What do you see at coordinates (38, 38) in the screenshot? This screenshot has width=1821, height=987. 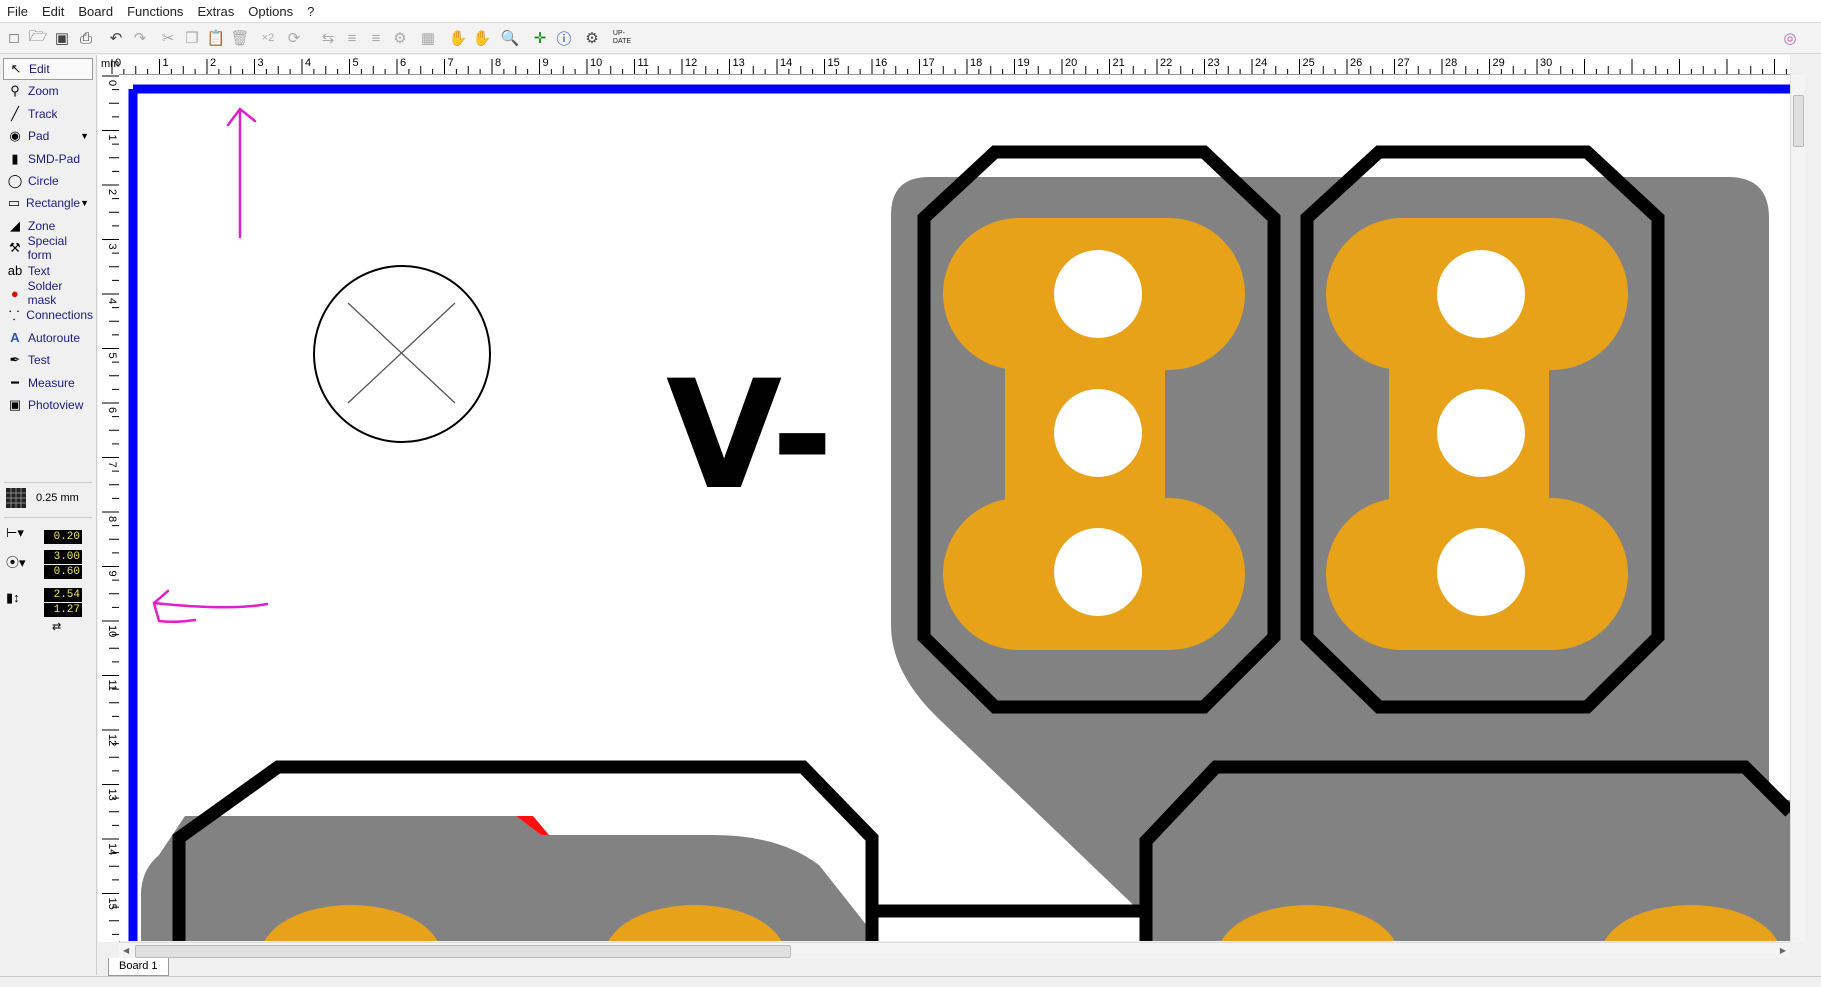 I see `open-folder-icon: 🗁` at bounding box center [38, 38].